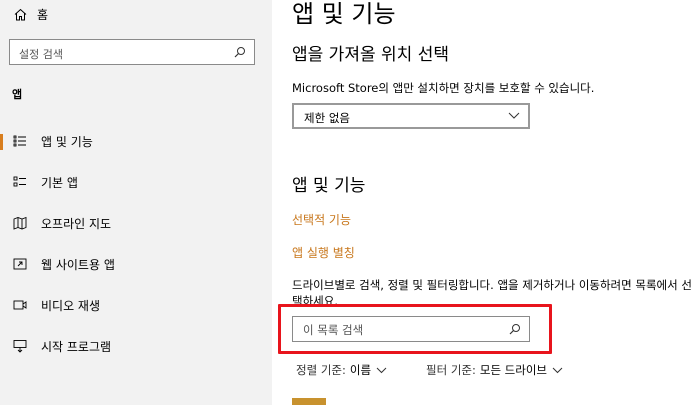  I want to click on filter-label: 필터 기준:, so click(451, 370).